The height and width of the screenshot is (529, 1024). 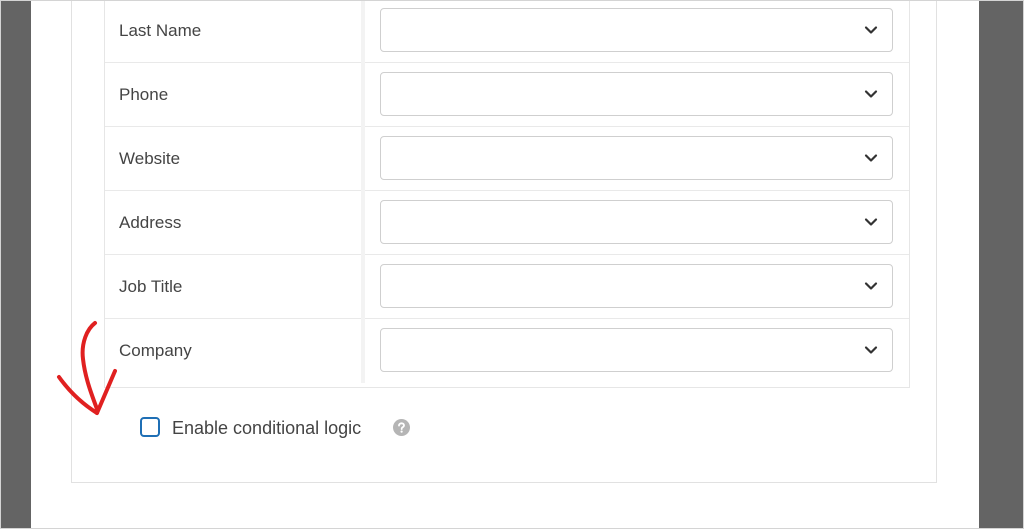 What do you see at coordinates (155, 350) in the screenshot?
I see `field-label: Company` at bounding box center [155, 350].